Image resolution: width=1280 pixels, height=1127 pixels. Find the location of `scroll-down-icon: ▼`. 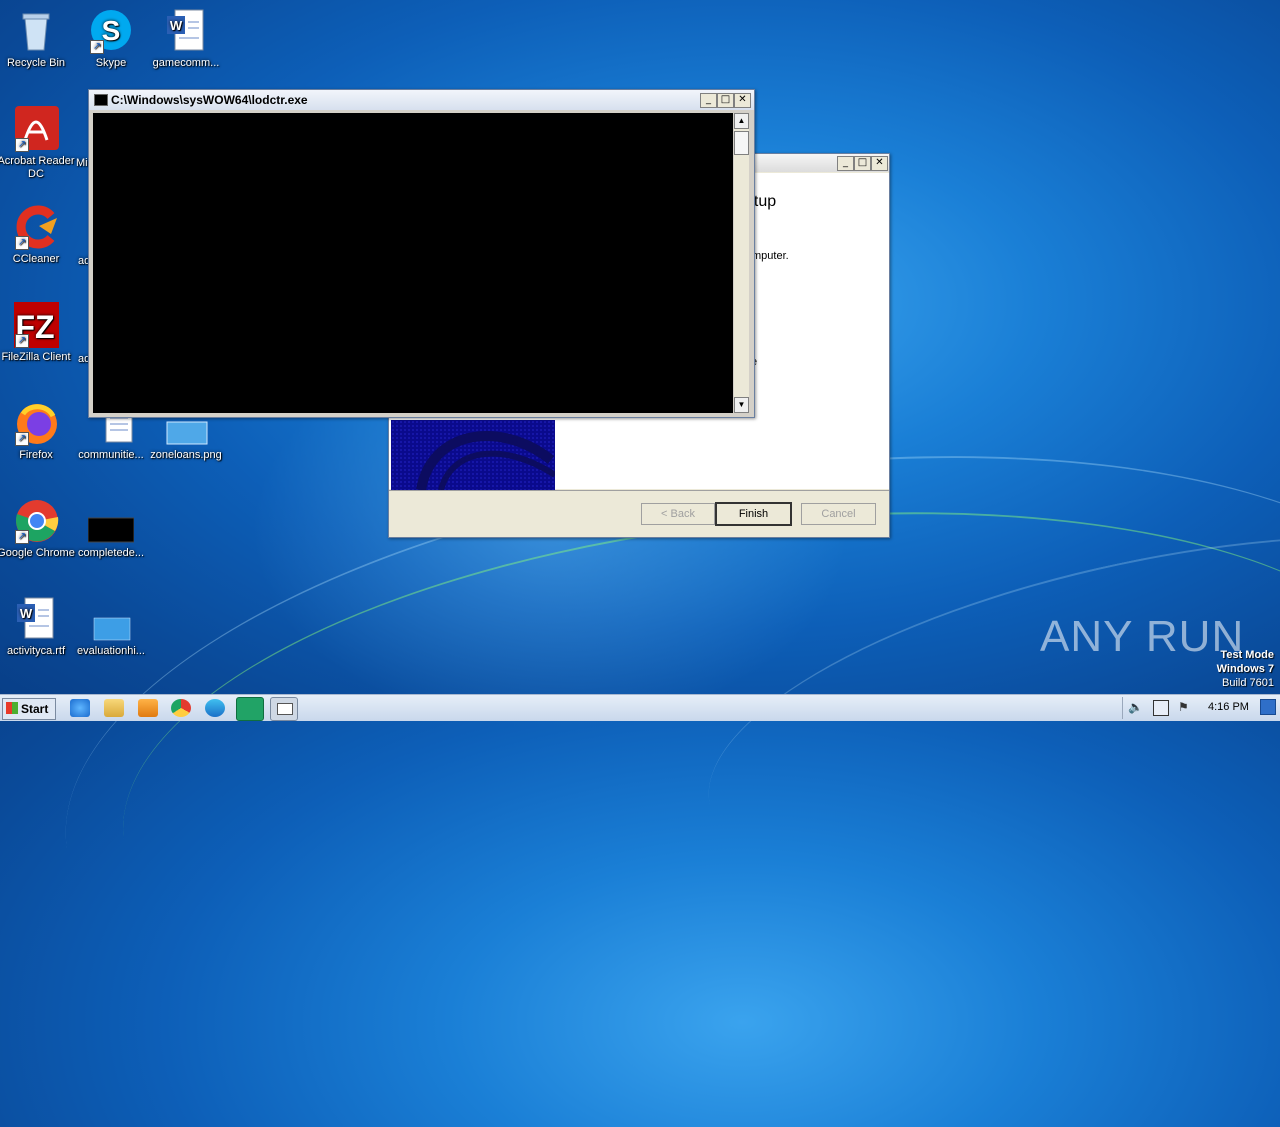

scroll-down-icon: ▼ is located at coordinates (741, 405).